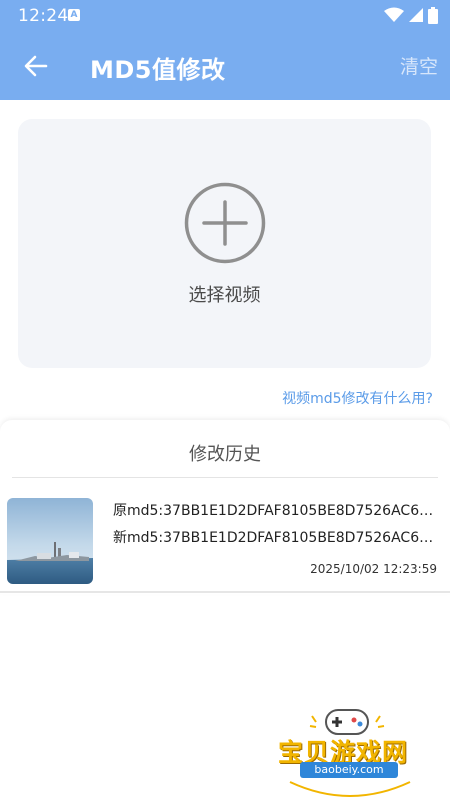  I want to click on thumbnail-image, so click(50, 541).